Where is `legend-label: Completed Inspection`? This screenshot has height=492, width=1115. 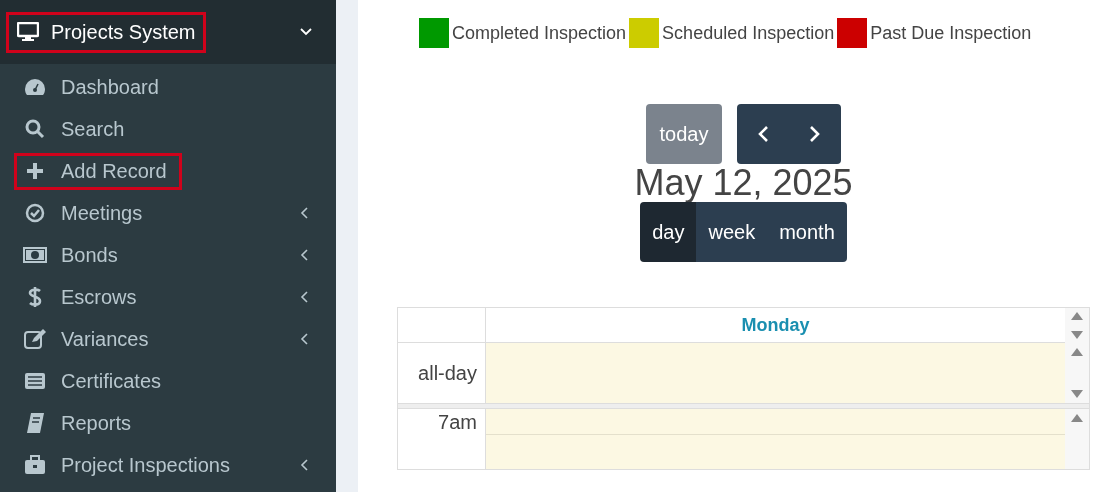 legend-label: Completed Inspection is located at coordinates (539, 33).